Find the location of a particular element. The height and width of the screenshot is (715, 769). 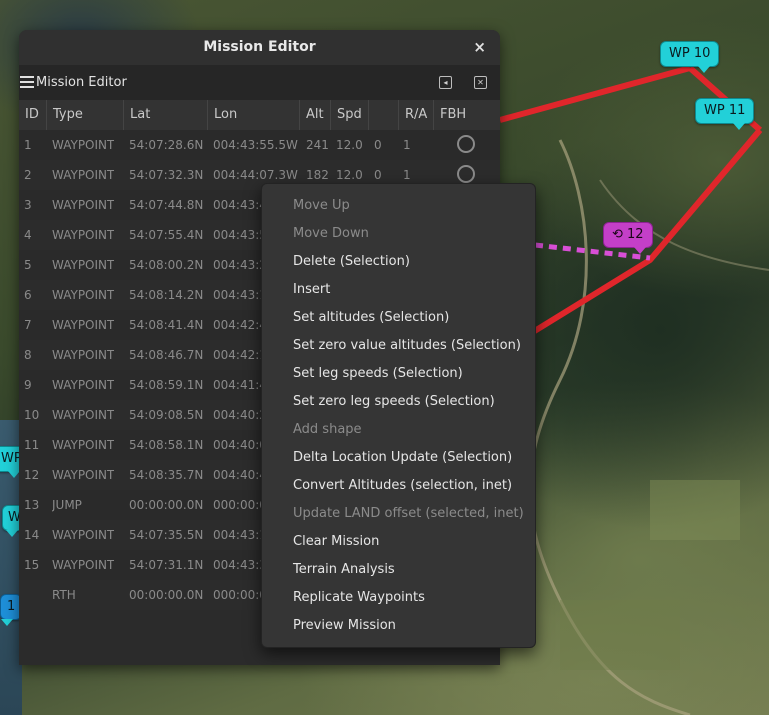

column-header-ra: R/A is located at coordinates (416, 115).